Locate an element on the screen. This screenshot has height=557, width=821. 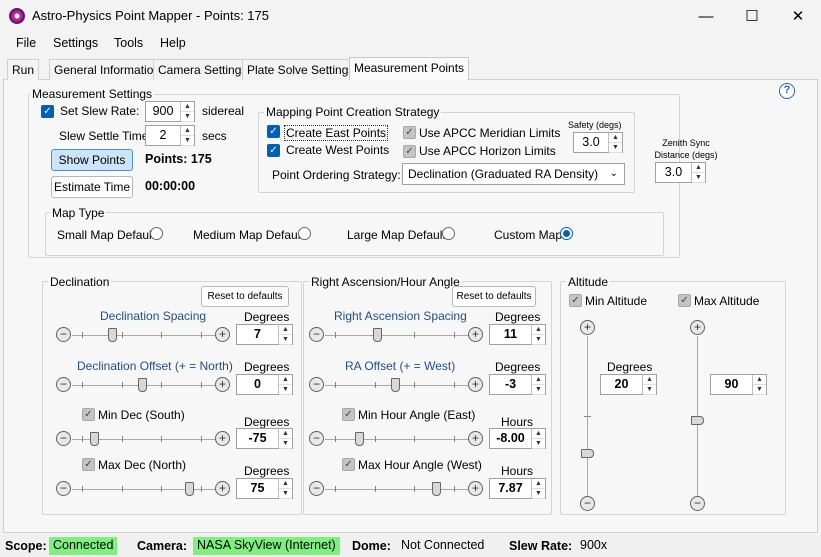
max-dec-slider: − + is located at coordinates (143, 489).